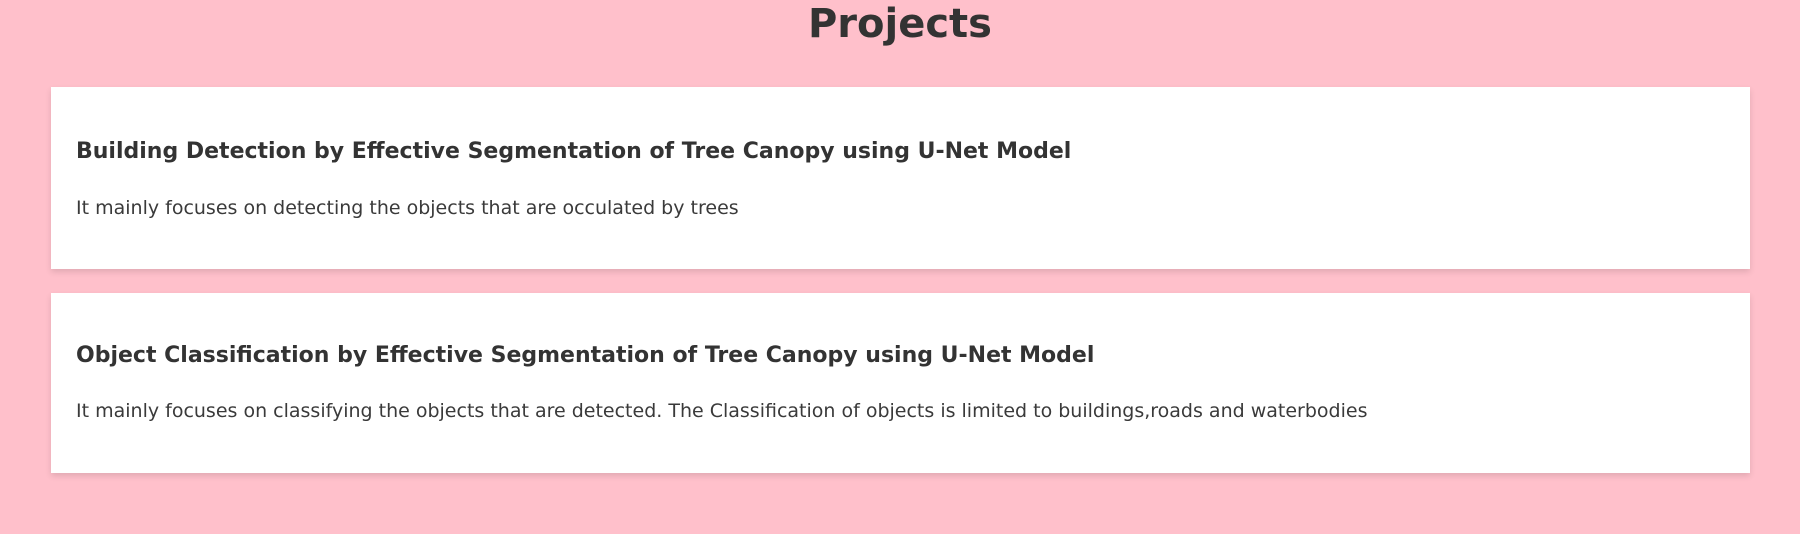 This screenshot has height=534, width=1800. I want to click on page-title: Projects, so click(899, 24).